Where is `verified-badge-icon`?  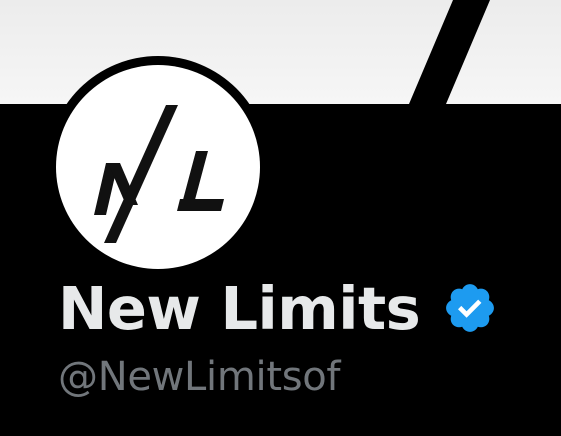
verified-badge-icon is located at coordinates (470, 308).